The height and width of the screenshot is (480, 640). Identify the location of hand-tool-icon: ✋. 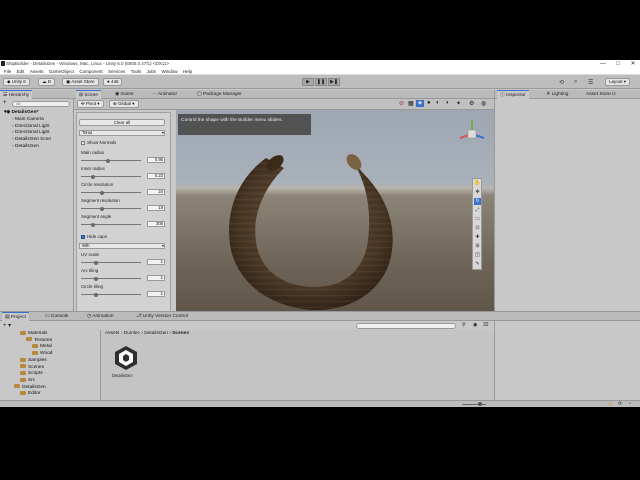
(477, 183).